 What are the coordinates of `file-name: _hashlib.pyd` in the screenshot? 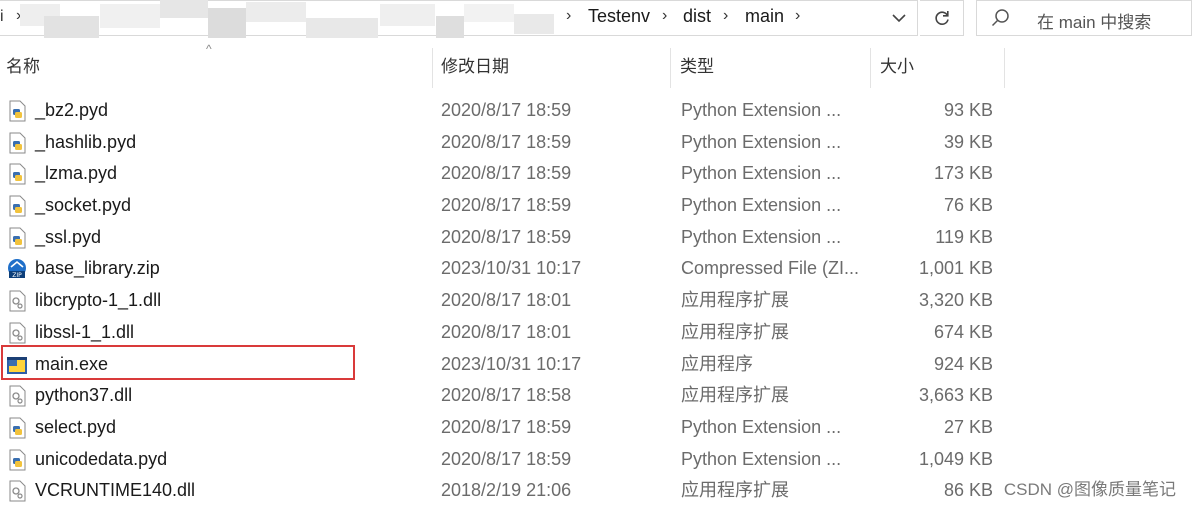 It's located at (86, 141).